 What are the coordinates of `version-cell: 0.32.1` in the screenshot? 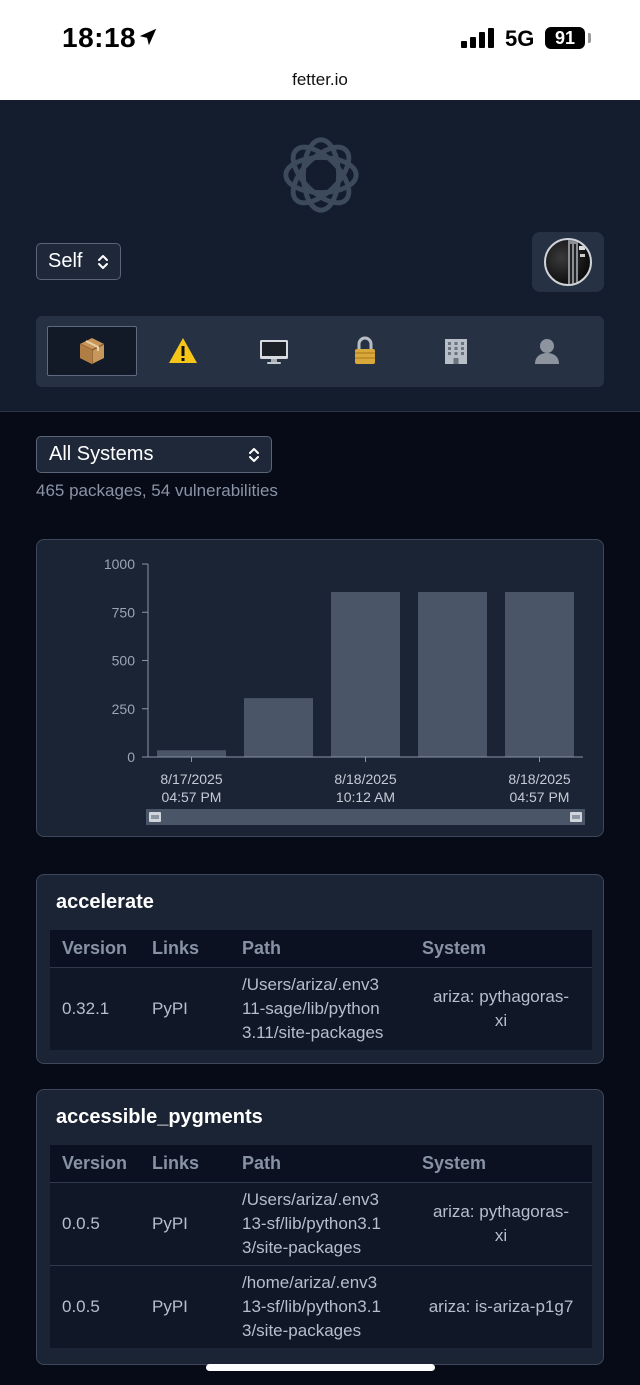 It's located at (95, 1008).